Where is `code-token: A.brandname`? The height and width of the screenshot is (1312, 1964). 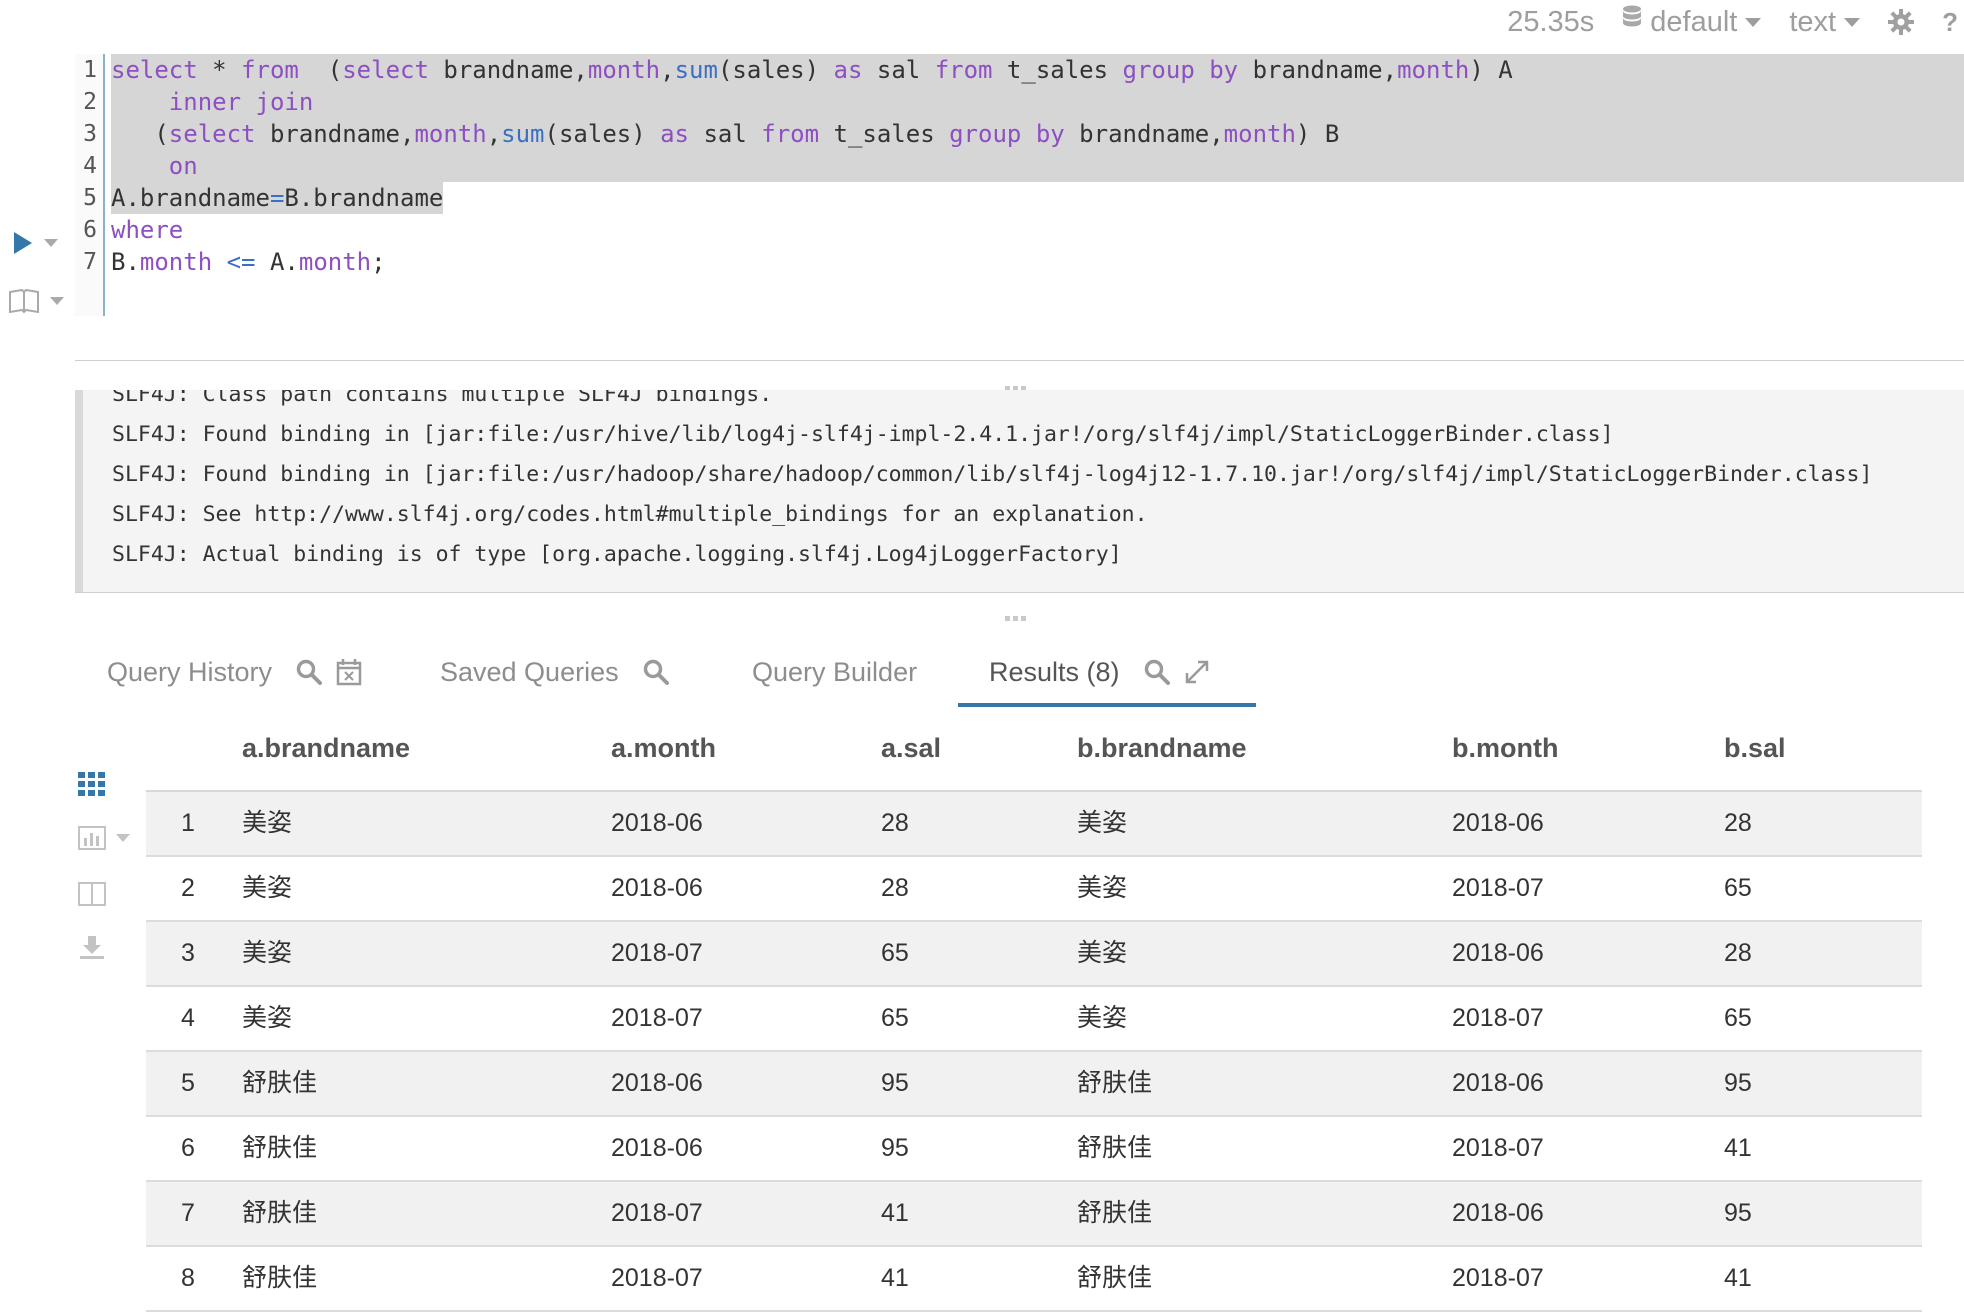 code-token: A.brandname is located at coordinates (190, 198).